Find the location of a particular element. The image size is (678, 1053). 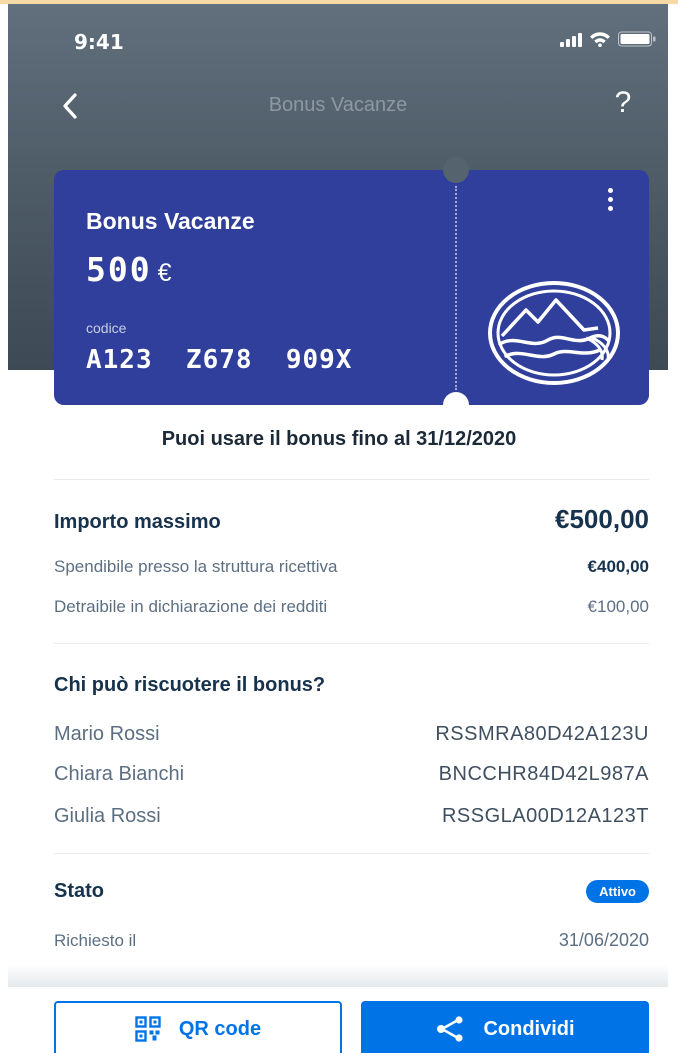

status-time: 9:41 is located at coordinates (99, 42).